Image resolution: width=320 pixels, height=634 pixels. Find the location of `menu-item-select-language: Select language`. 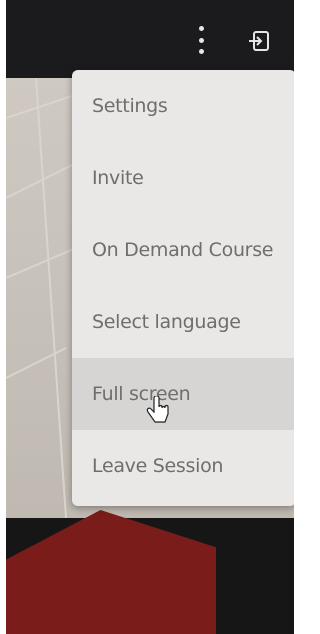

menu-item-select-language: Select language is located at coordinates (183, 322).